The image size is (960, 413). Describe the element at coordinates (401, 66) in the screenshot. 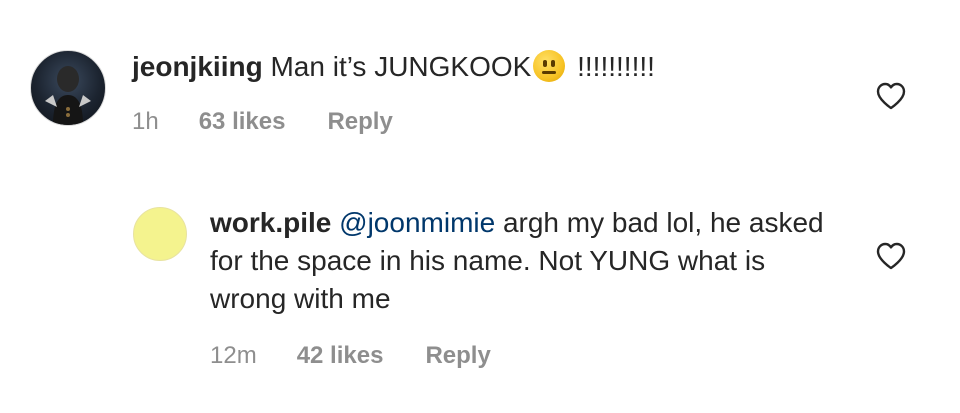

I see `comment-body: Man it’s JUNGKOOK` at that location.